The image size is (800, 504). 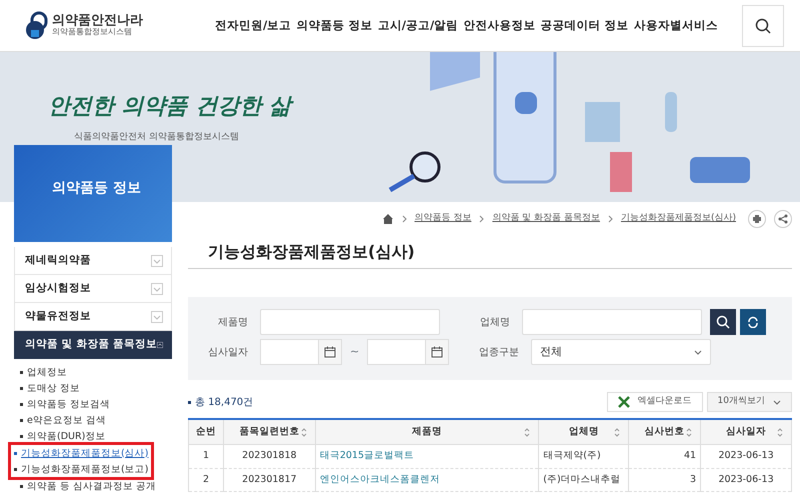 What do you see at coordinates (253, 25) in the screenshot?
I see `nav-link: 전자민원/보고` at bounding box center [253, 25].